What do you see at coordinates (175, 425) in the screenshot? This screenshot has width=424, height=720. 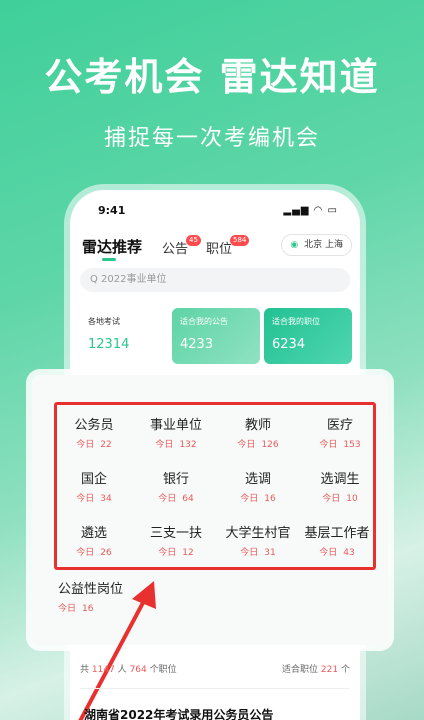 I see `category-name: 事业单位` at bounding box center [175, 425].